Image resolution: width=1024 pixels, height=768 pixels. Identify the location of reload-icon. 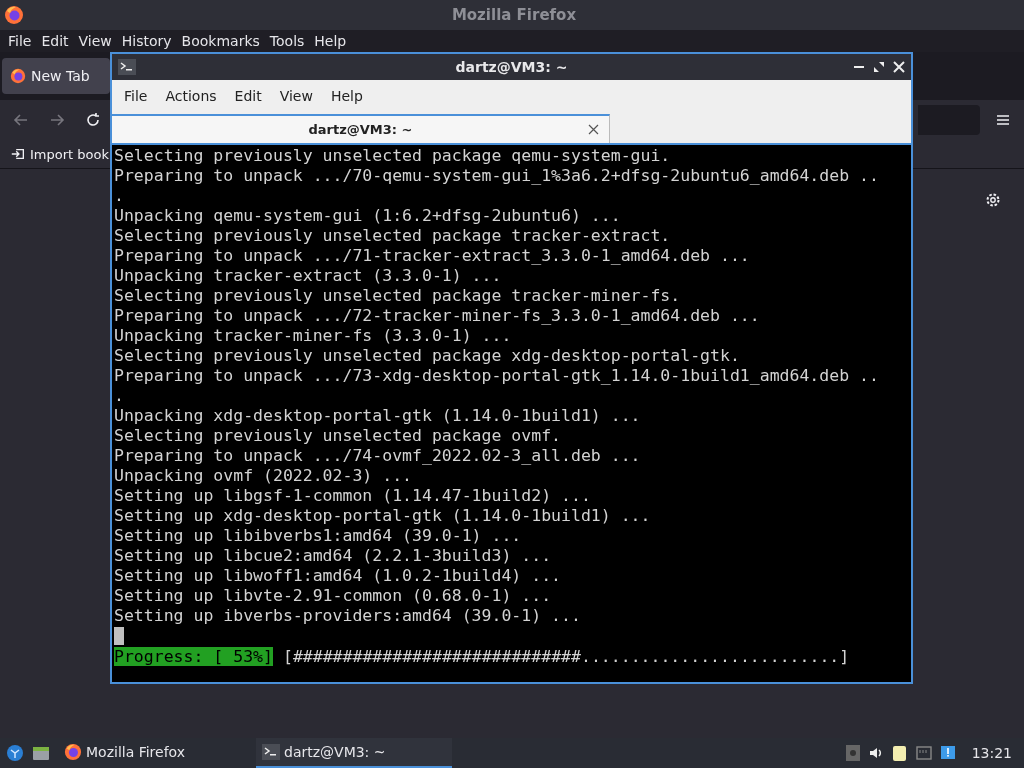
(93, 120).